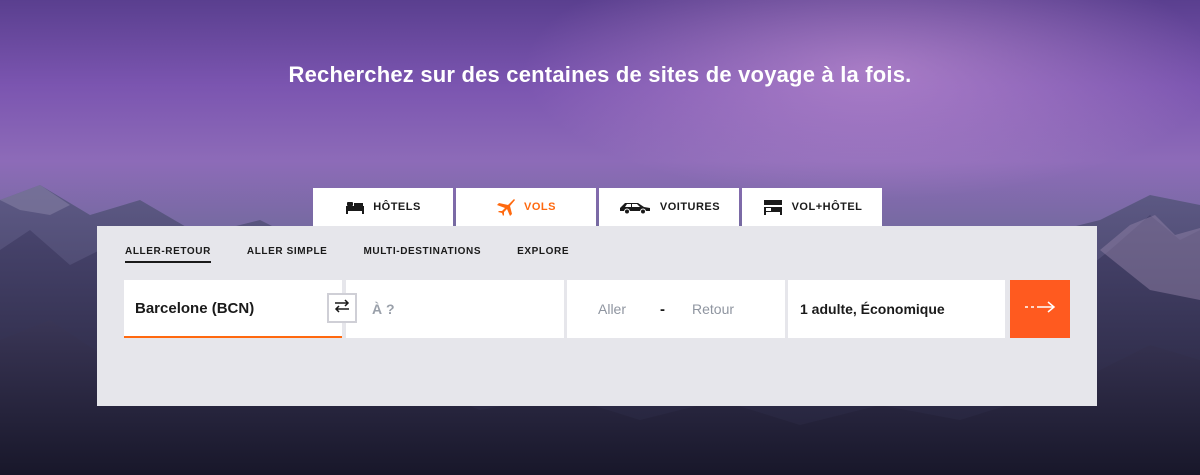 The width and height of the screenshot is (1200, 475). What do you see at coordinates (168, 254) in the screenshot?
I see `trip-type-round-trip: ALLER-RETOUR` at bounding box center [168, 254].